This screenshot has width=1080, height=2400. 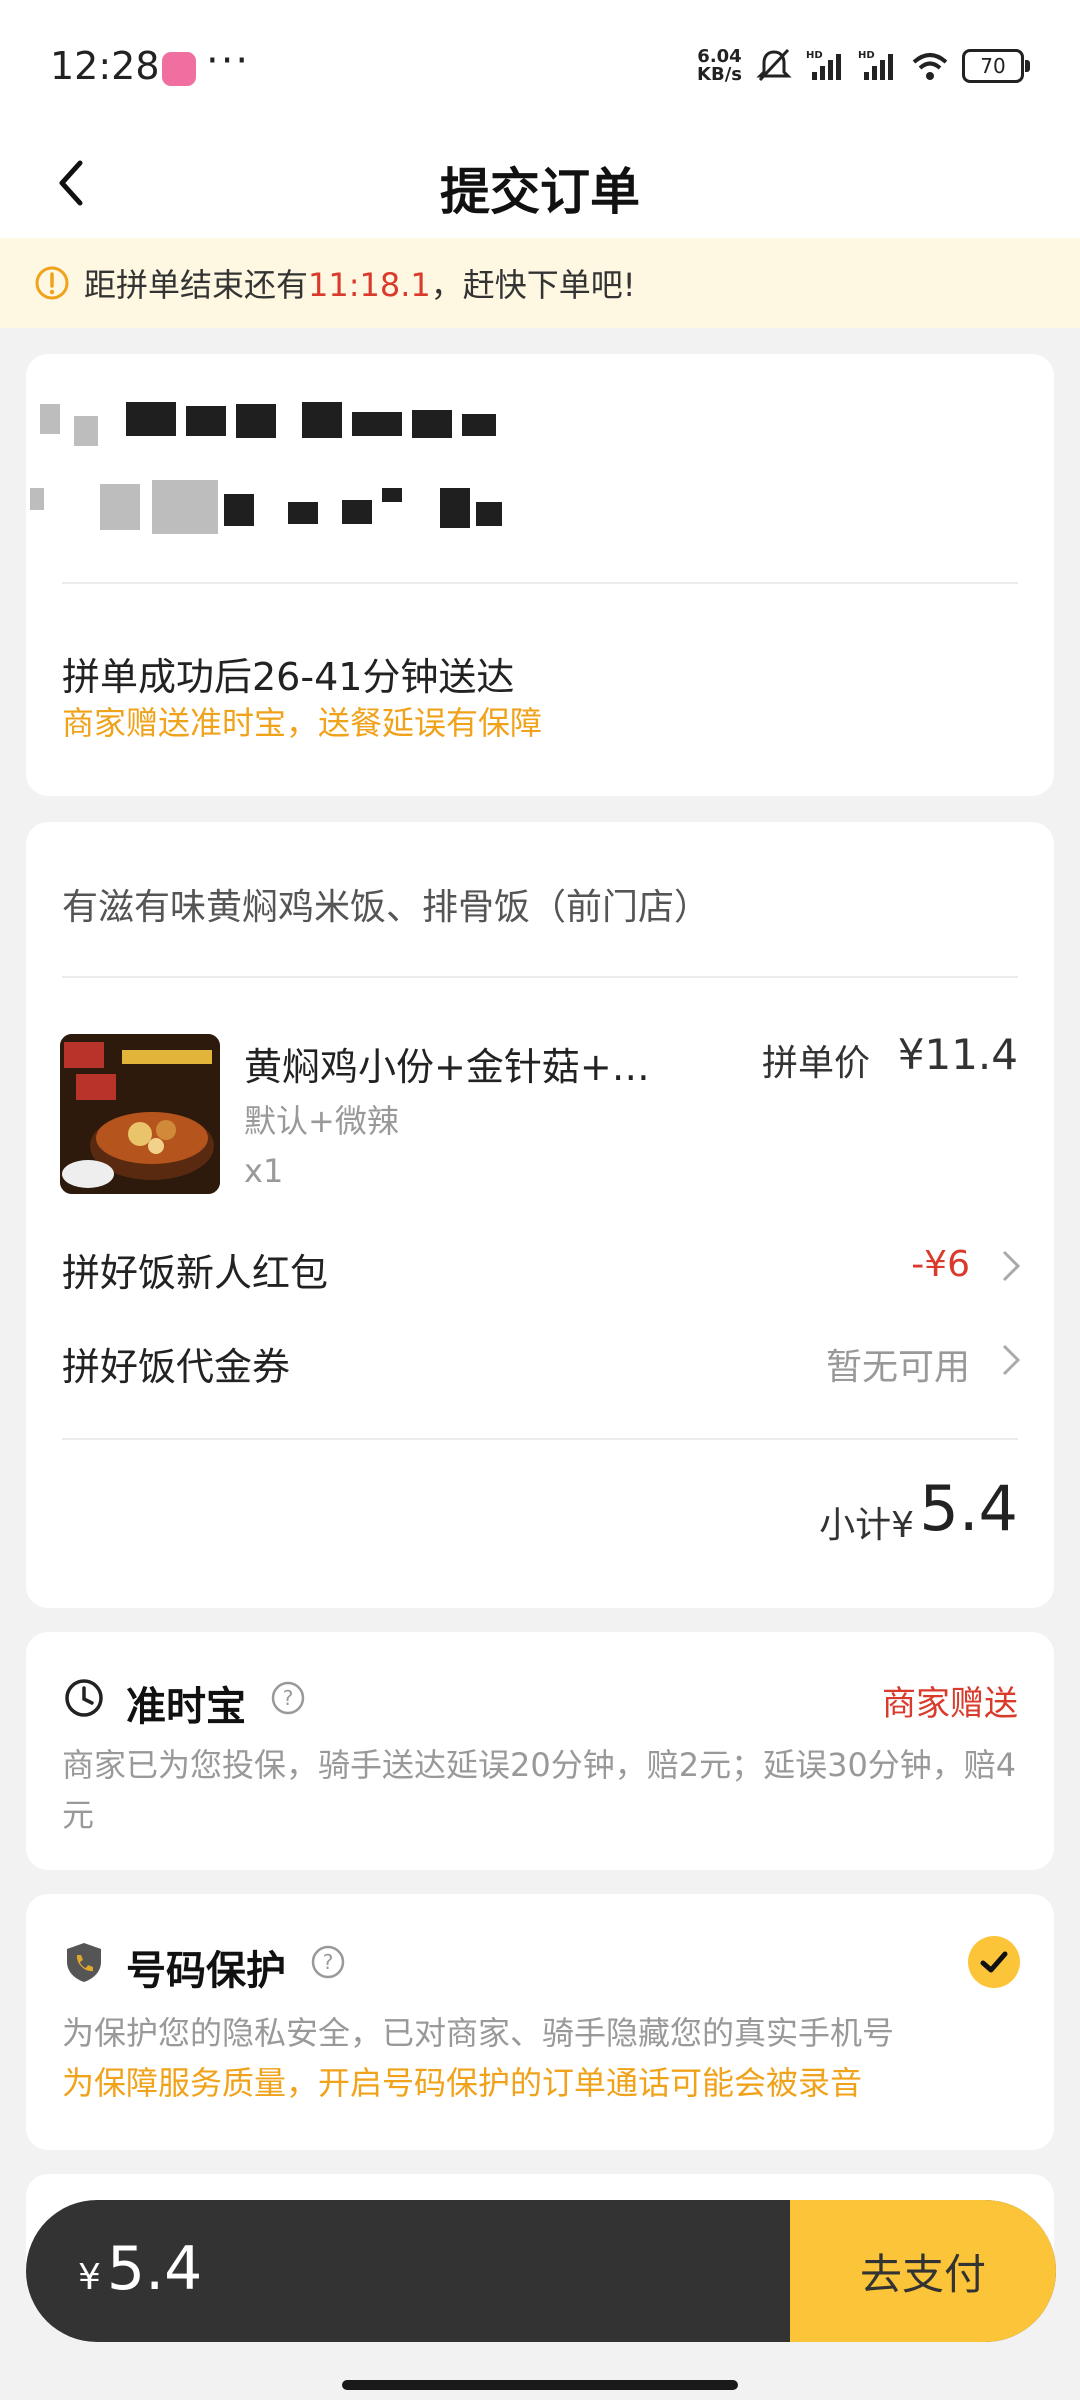 I want to click on network-speed: 6.04 KB/s, so click(x=719, y=66).